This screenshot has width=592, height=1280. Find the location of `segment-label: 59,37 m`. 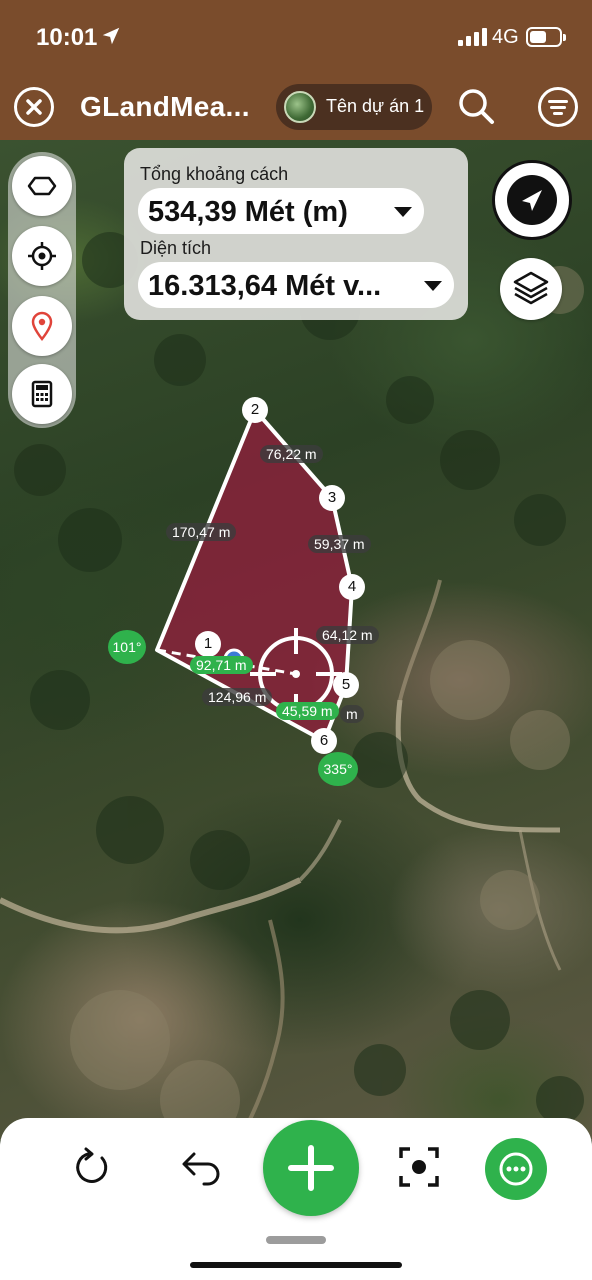

segment-label: 59,37 m is located at coordinates (339, 544).